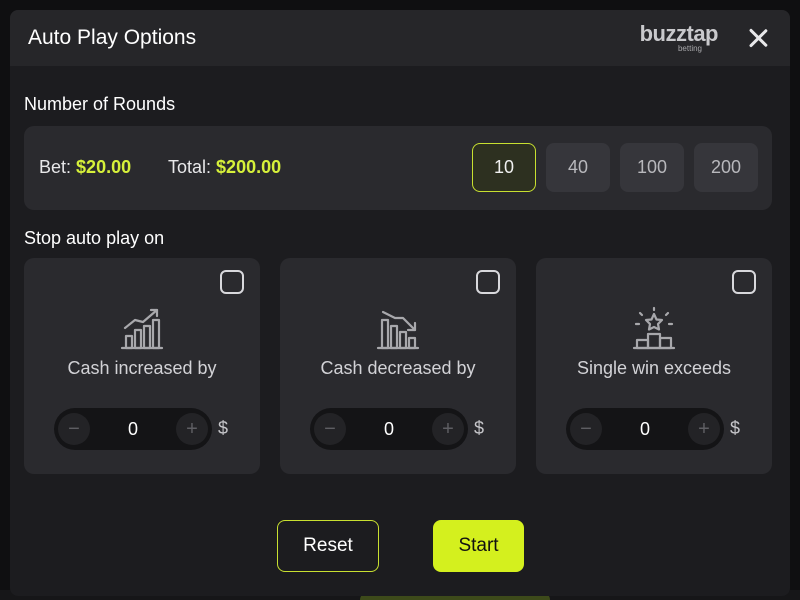 The width and height of the screenshot is (800, 600). I want to click on cash-increased-checkbox, so click(232, 282).